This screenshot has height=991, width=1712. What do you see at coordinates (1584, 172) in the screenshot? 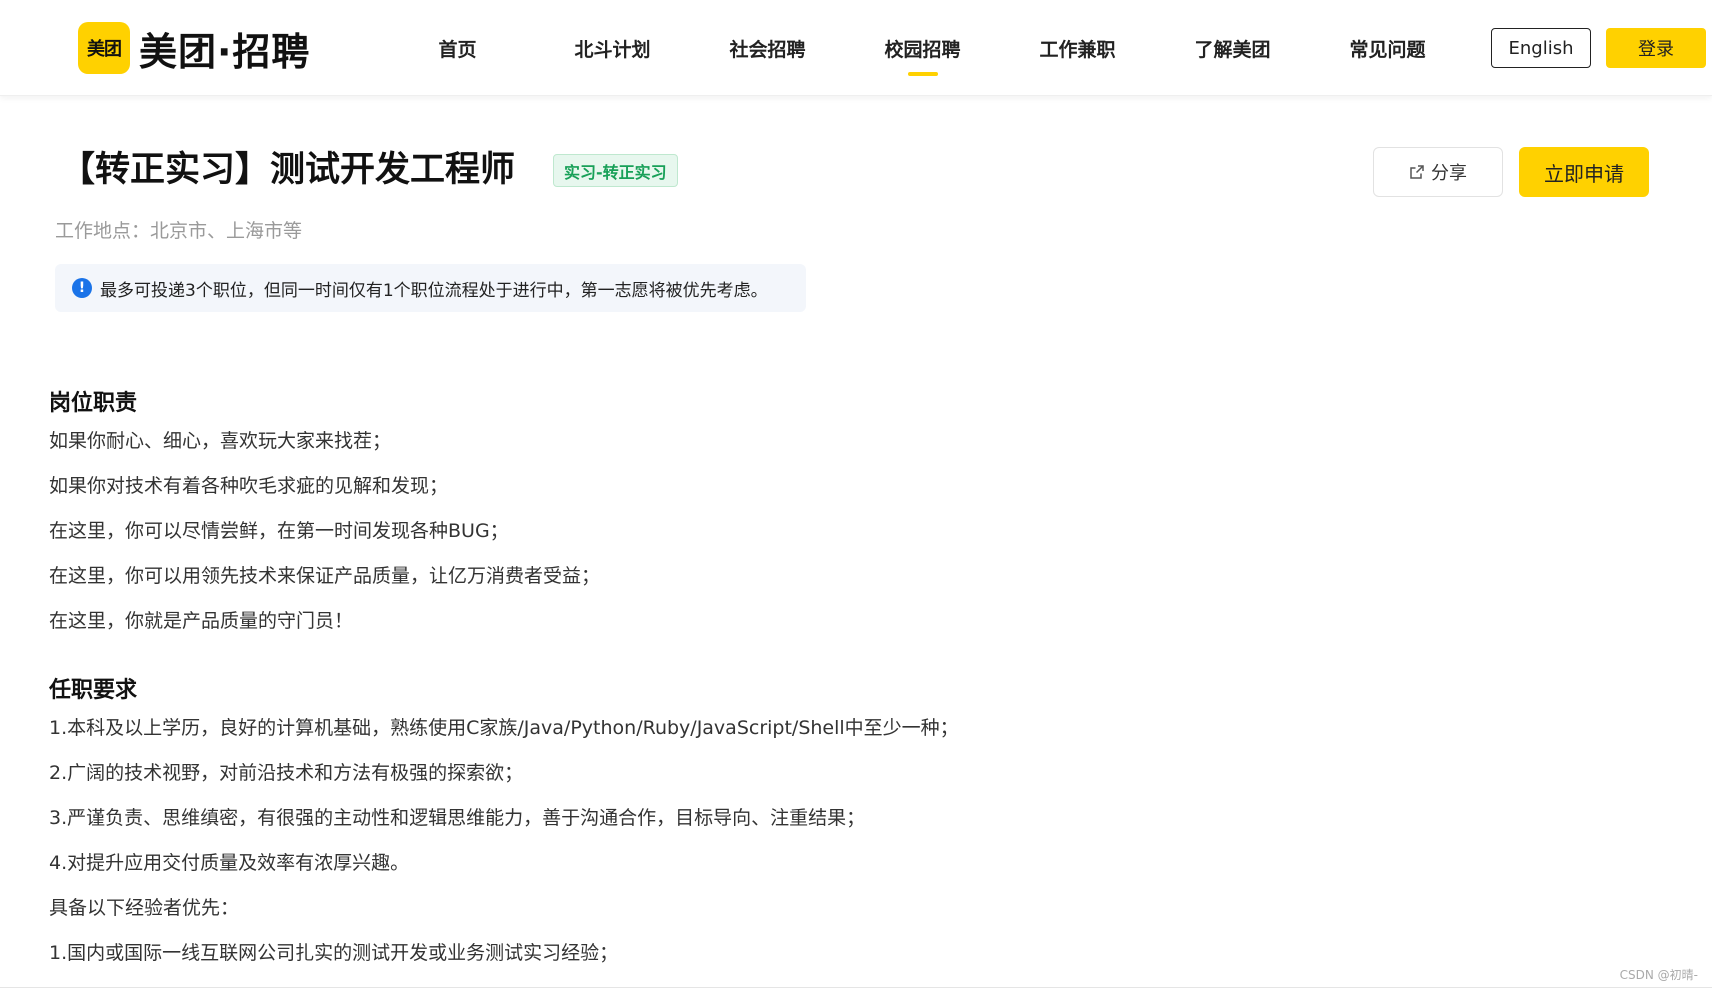
I see `apply-now-button: 立即申请` at bounding box center [1584, 172].